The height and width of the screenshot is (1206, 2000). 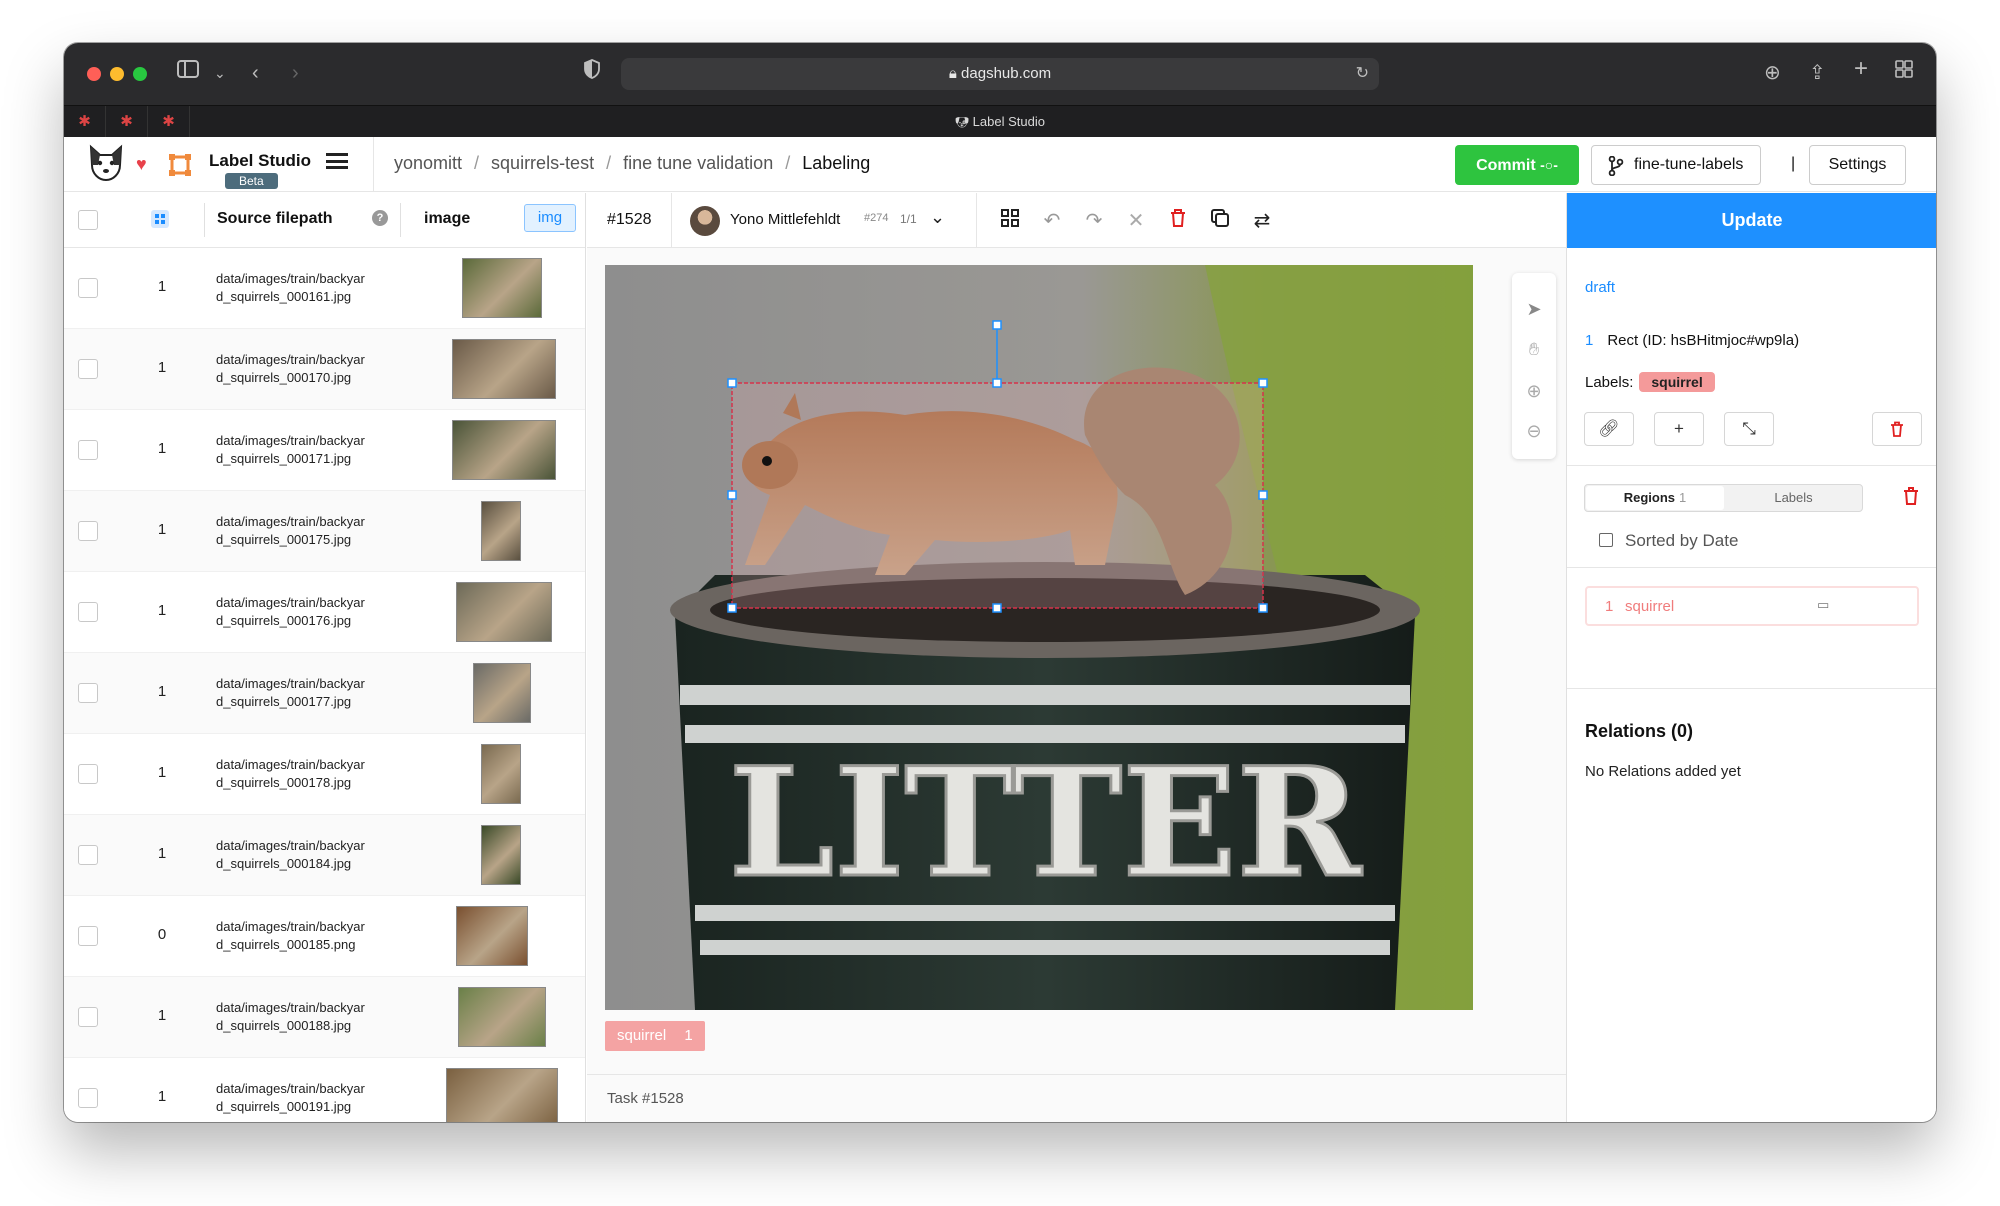 I want to click on tab-regions: Regions 1, so click(x=1655, y=498).